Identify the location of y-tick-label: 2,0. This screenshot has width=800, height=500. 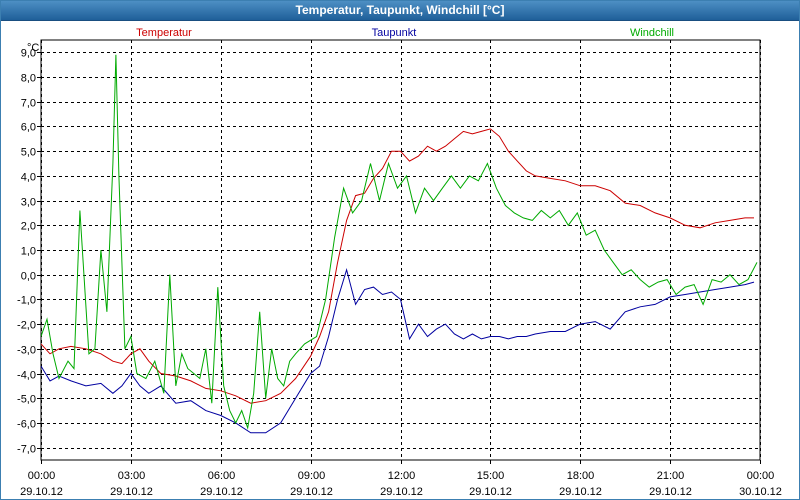
(28, 227).